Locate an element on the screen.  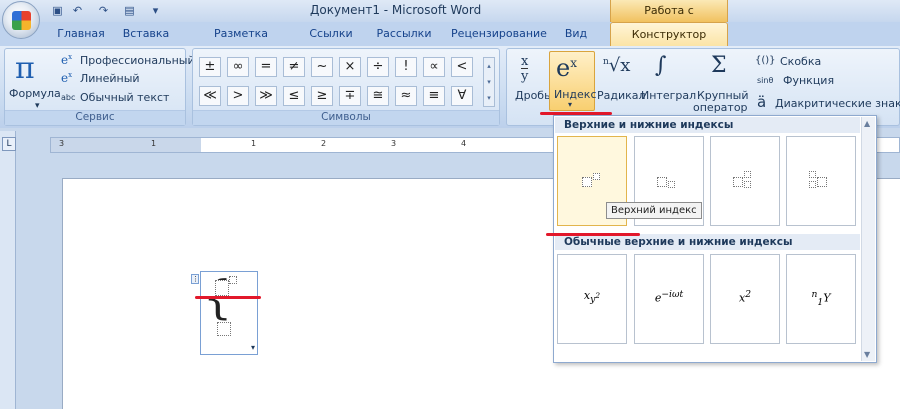
tab-review: Рецензирование is located at coordinates (499, 34).